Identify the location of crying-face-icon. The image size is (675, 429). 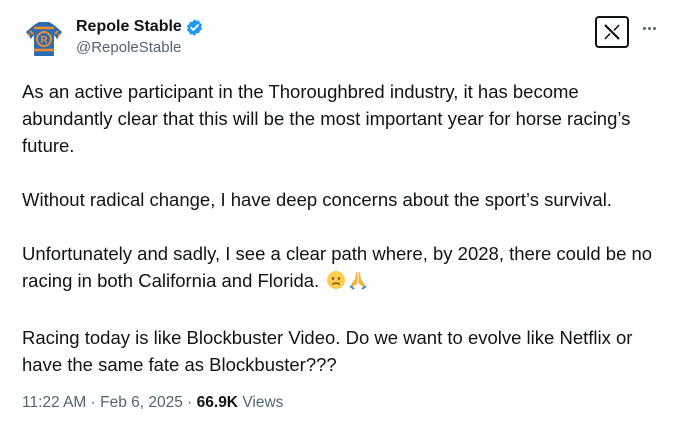
(336, 283).